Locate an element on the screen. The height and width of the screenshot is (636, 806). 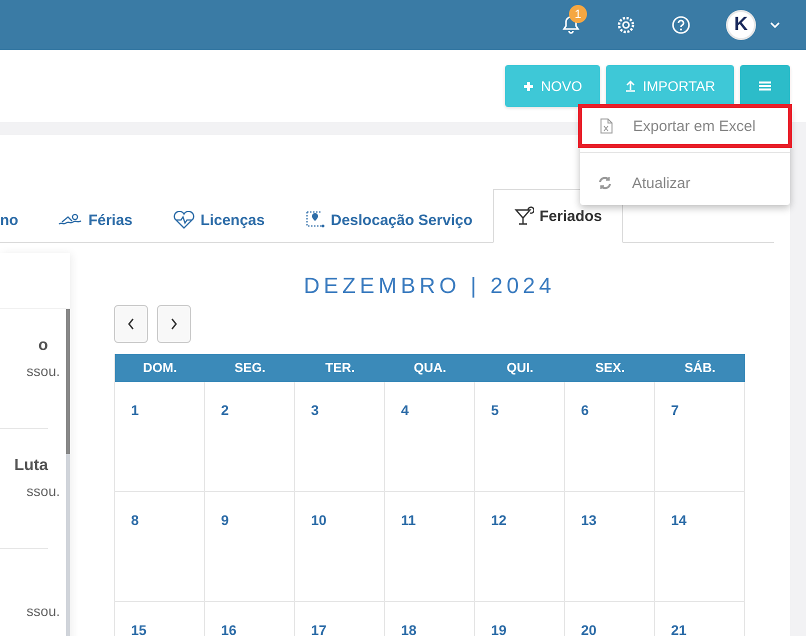
day-cell: 12 is located at coordinates (520, 547).